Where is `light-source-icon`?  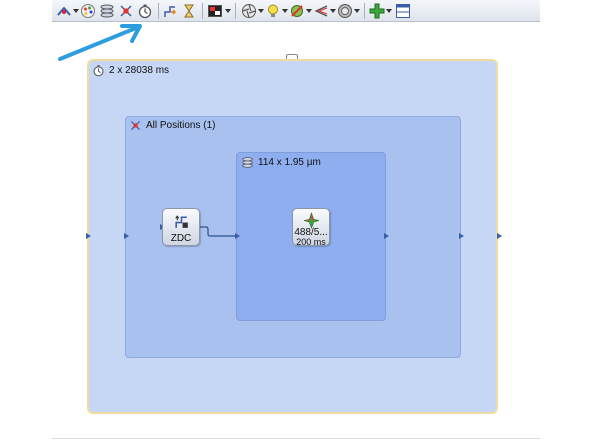 light-source-icon is located at coordinates (273, 11).